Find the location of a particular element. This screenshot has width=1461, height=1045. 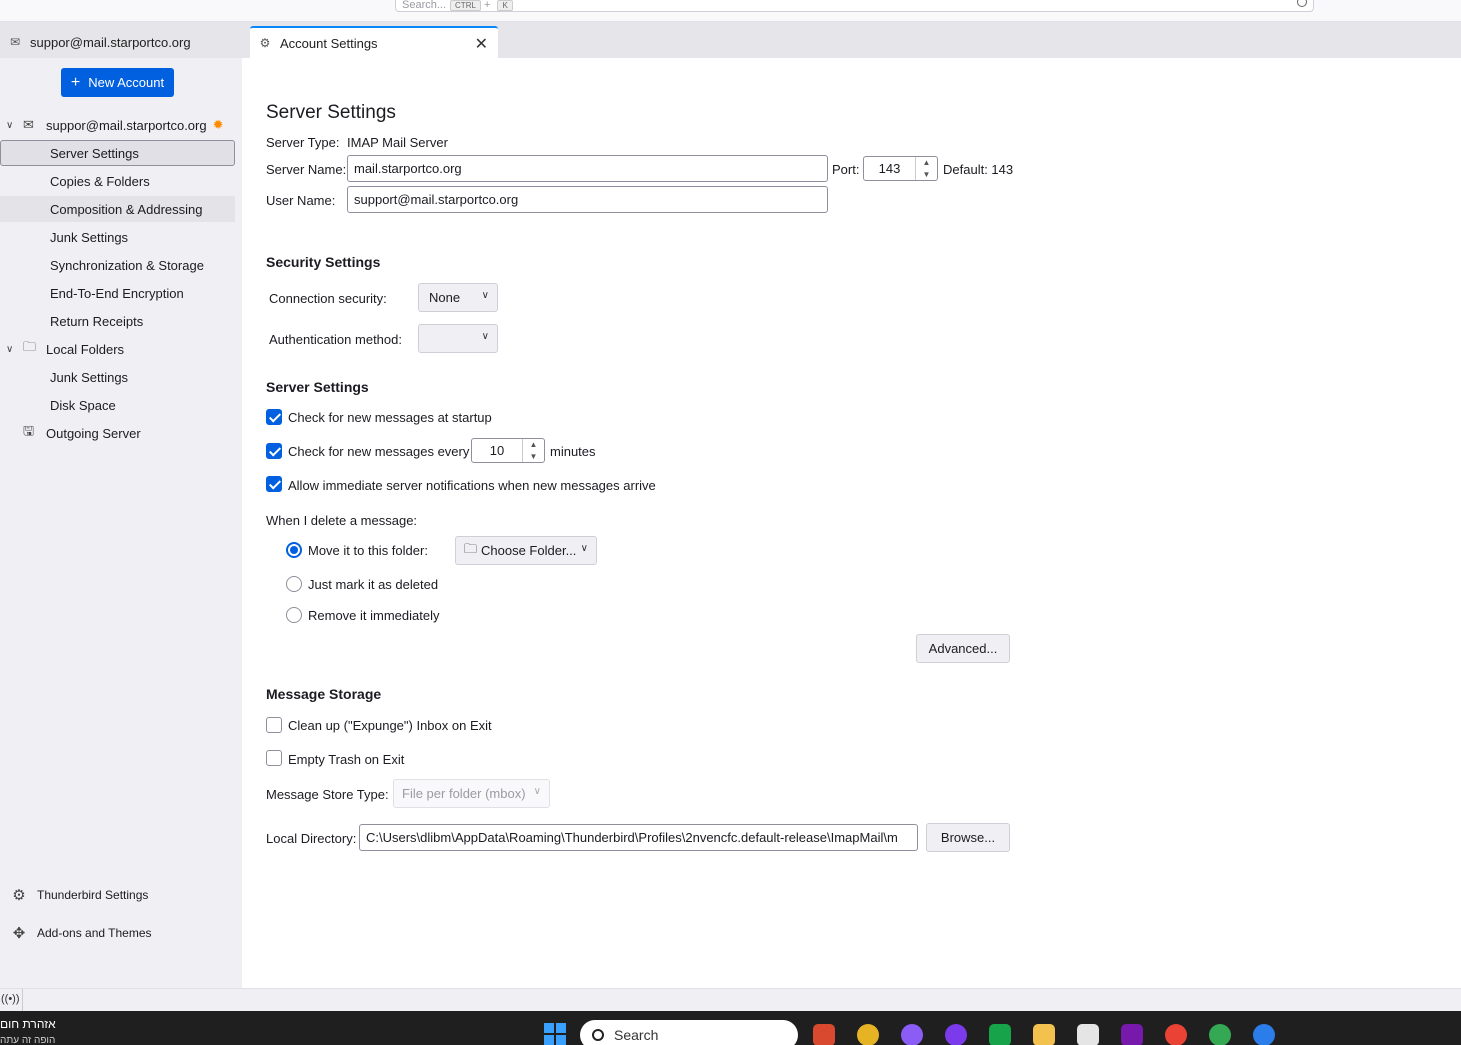

windows-start-icon is located at coordinates (555, 1034).